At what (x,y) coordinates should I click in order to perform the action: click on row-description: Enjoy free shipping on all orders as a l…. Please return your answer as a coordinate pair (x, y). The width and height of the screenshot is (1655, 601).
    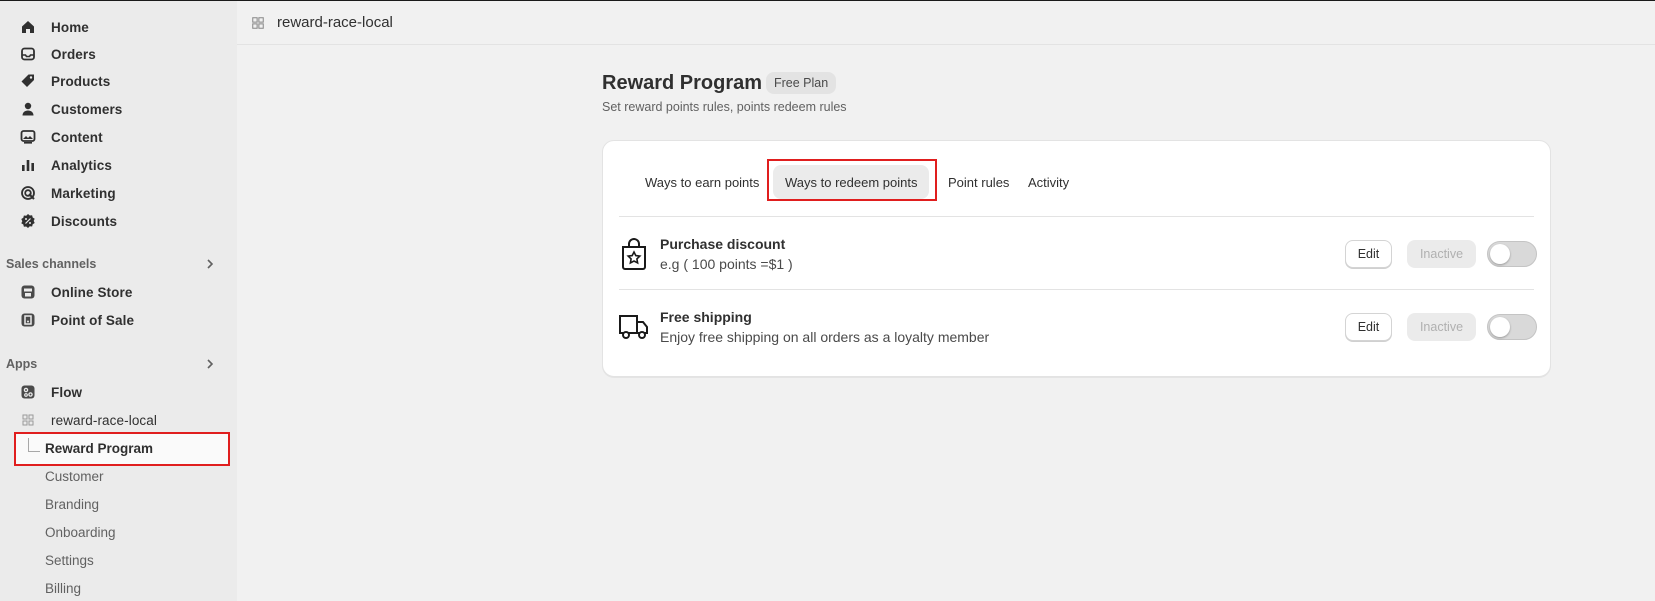
    Looking at the image, I should click on (825, 337).